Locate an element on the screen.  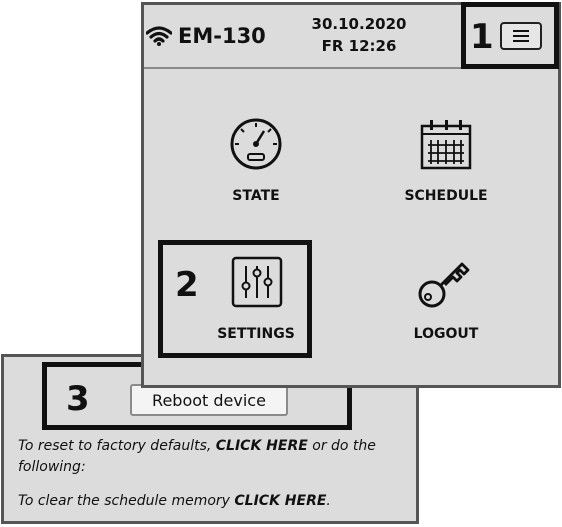
menu-button is located at coordinates (521, 36).